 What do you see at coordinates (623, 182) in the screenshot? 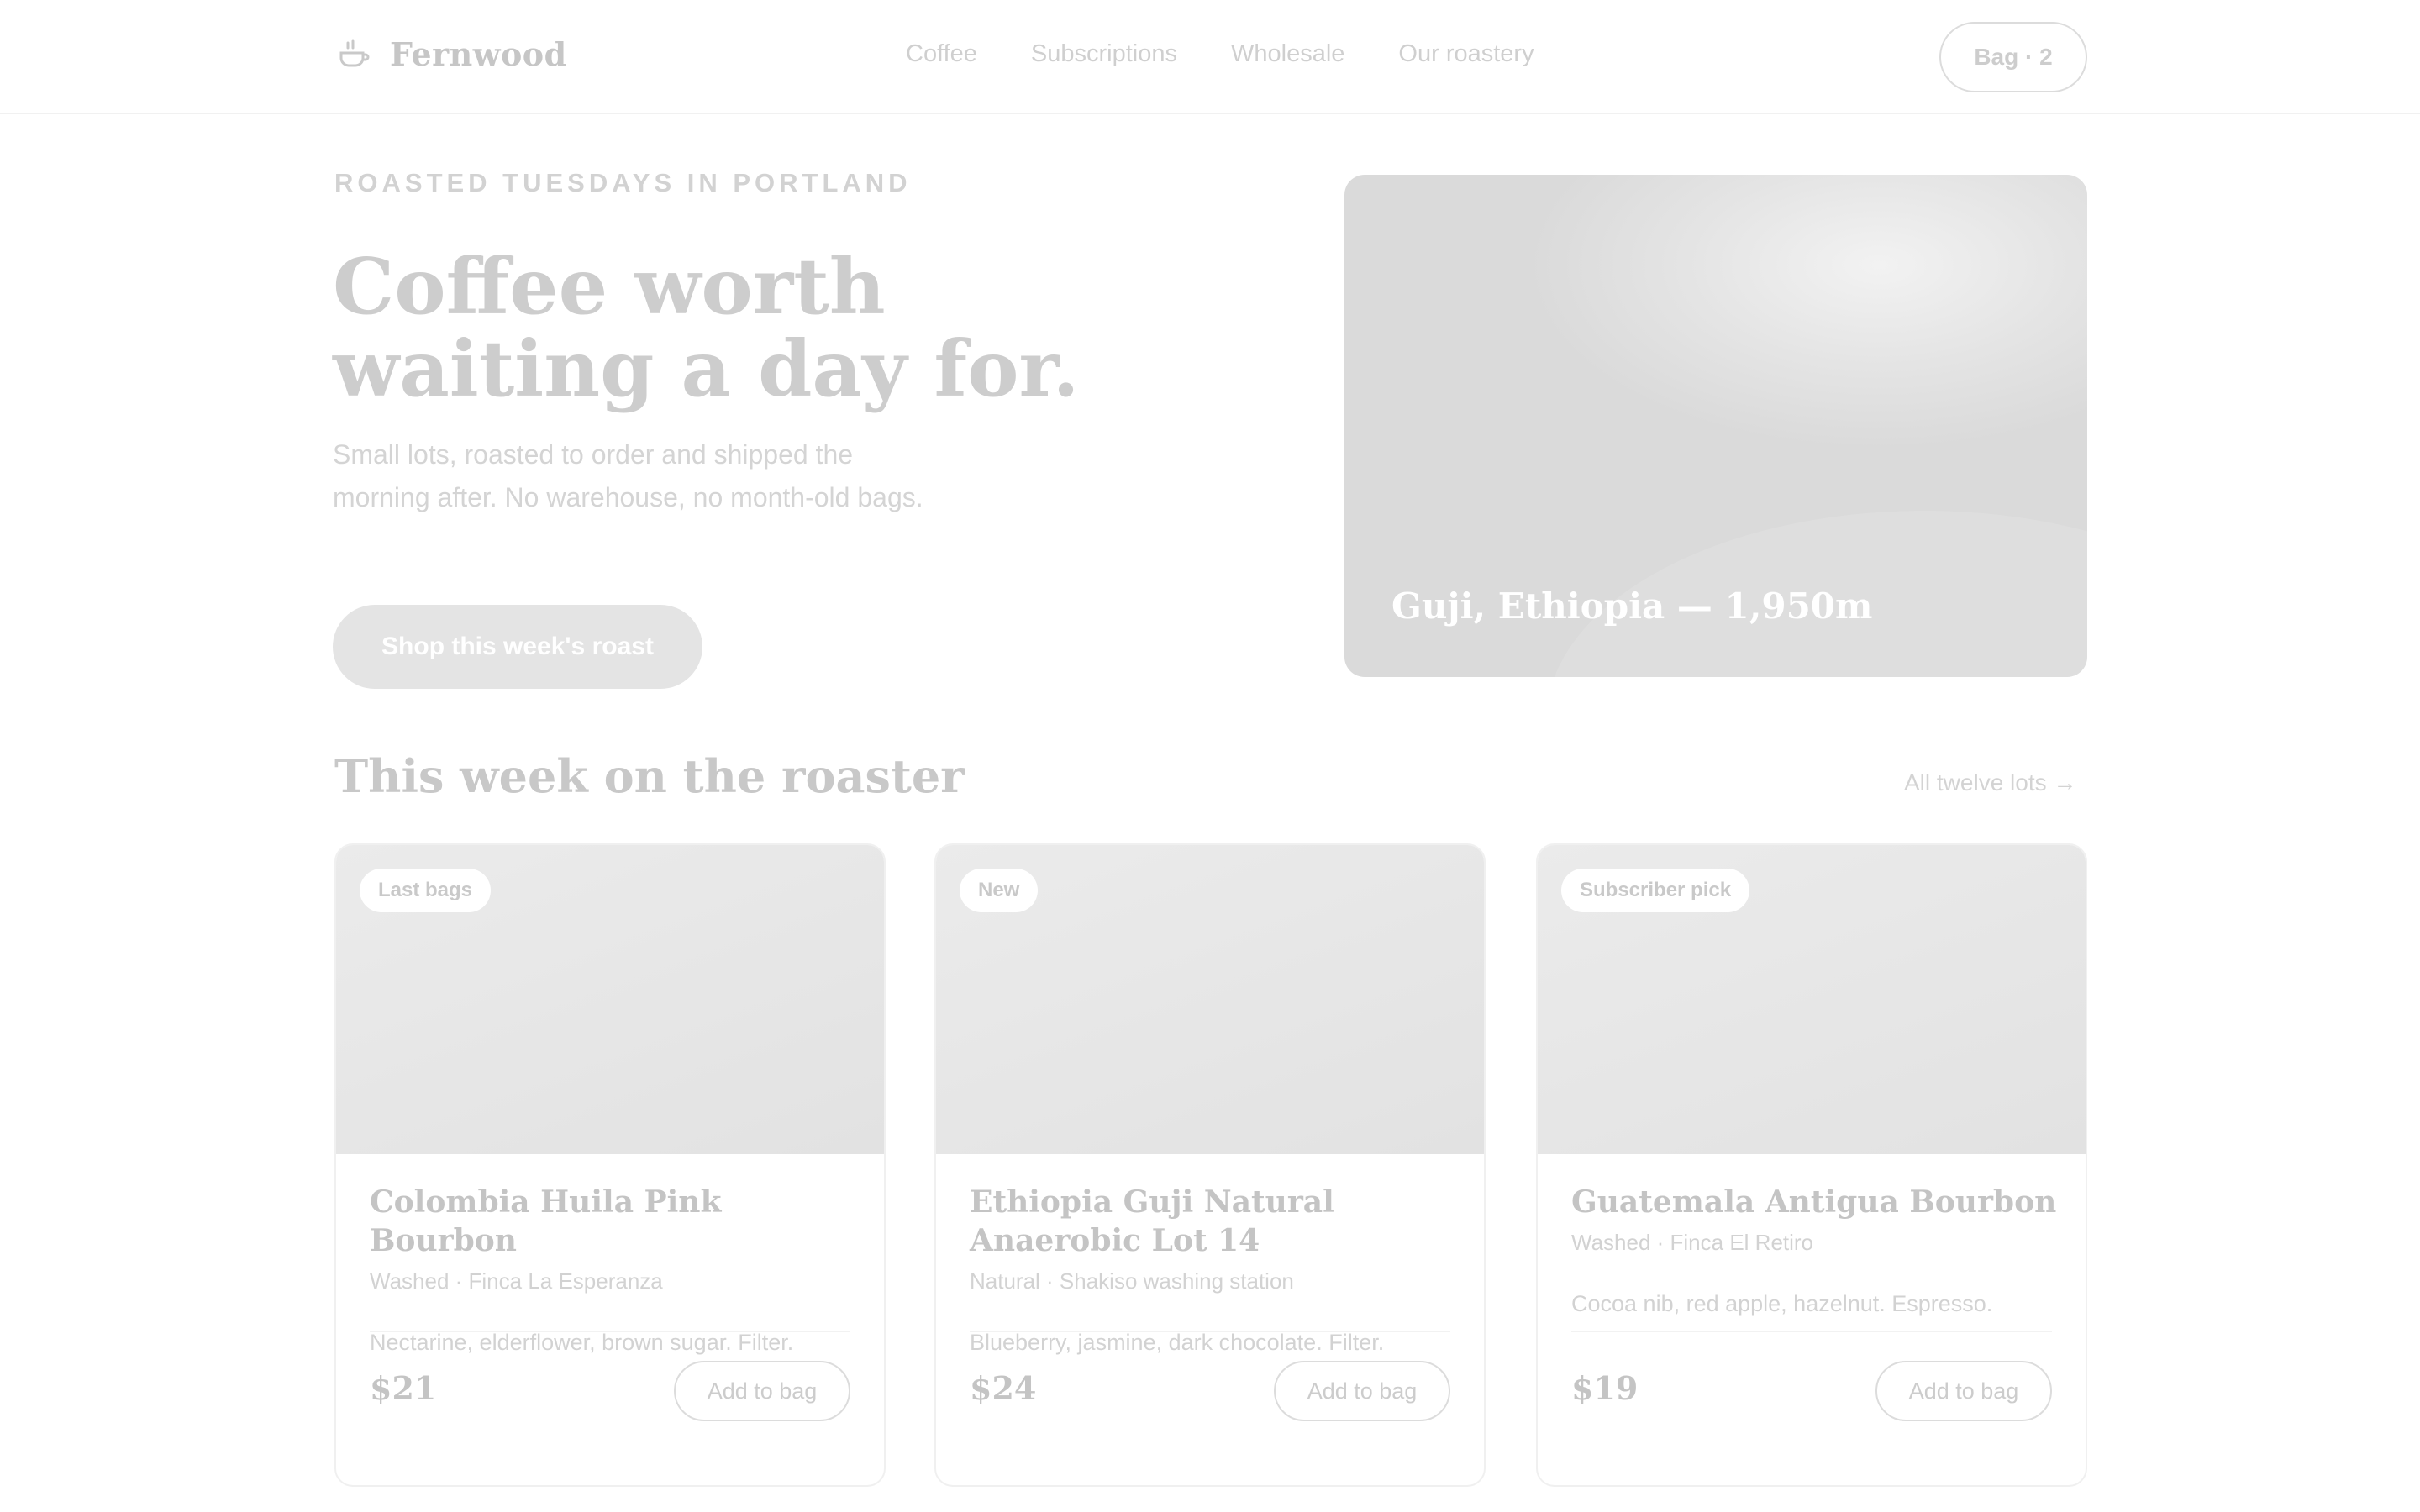
I see `hero-eyebrow: ROASTED TUESDAYS IN PORTLAND` at bounding box center [623, 182].